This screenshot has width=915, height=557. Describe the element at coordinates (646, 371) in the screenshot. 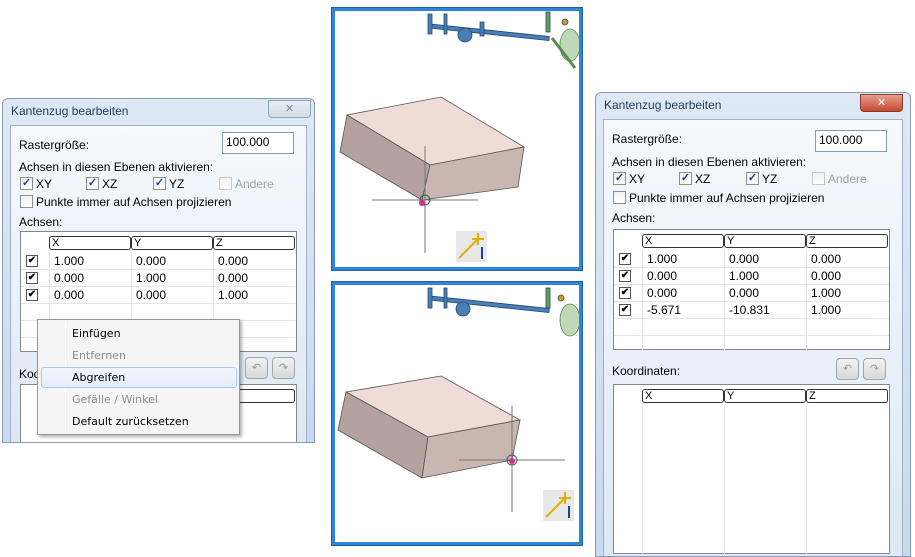

I see `coords-label: Koordinaten:` at that location.